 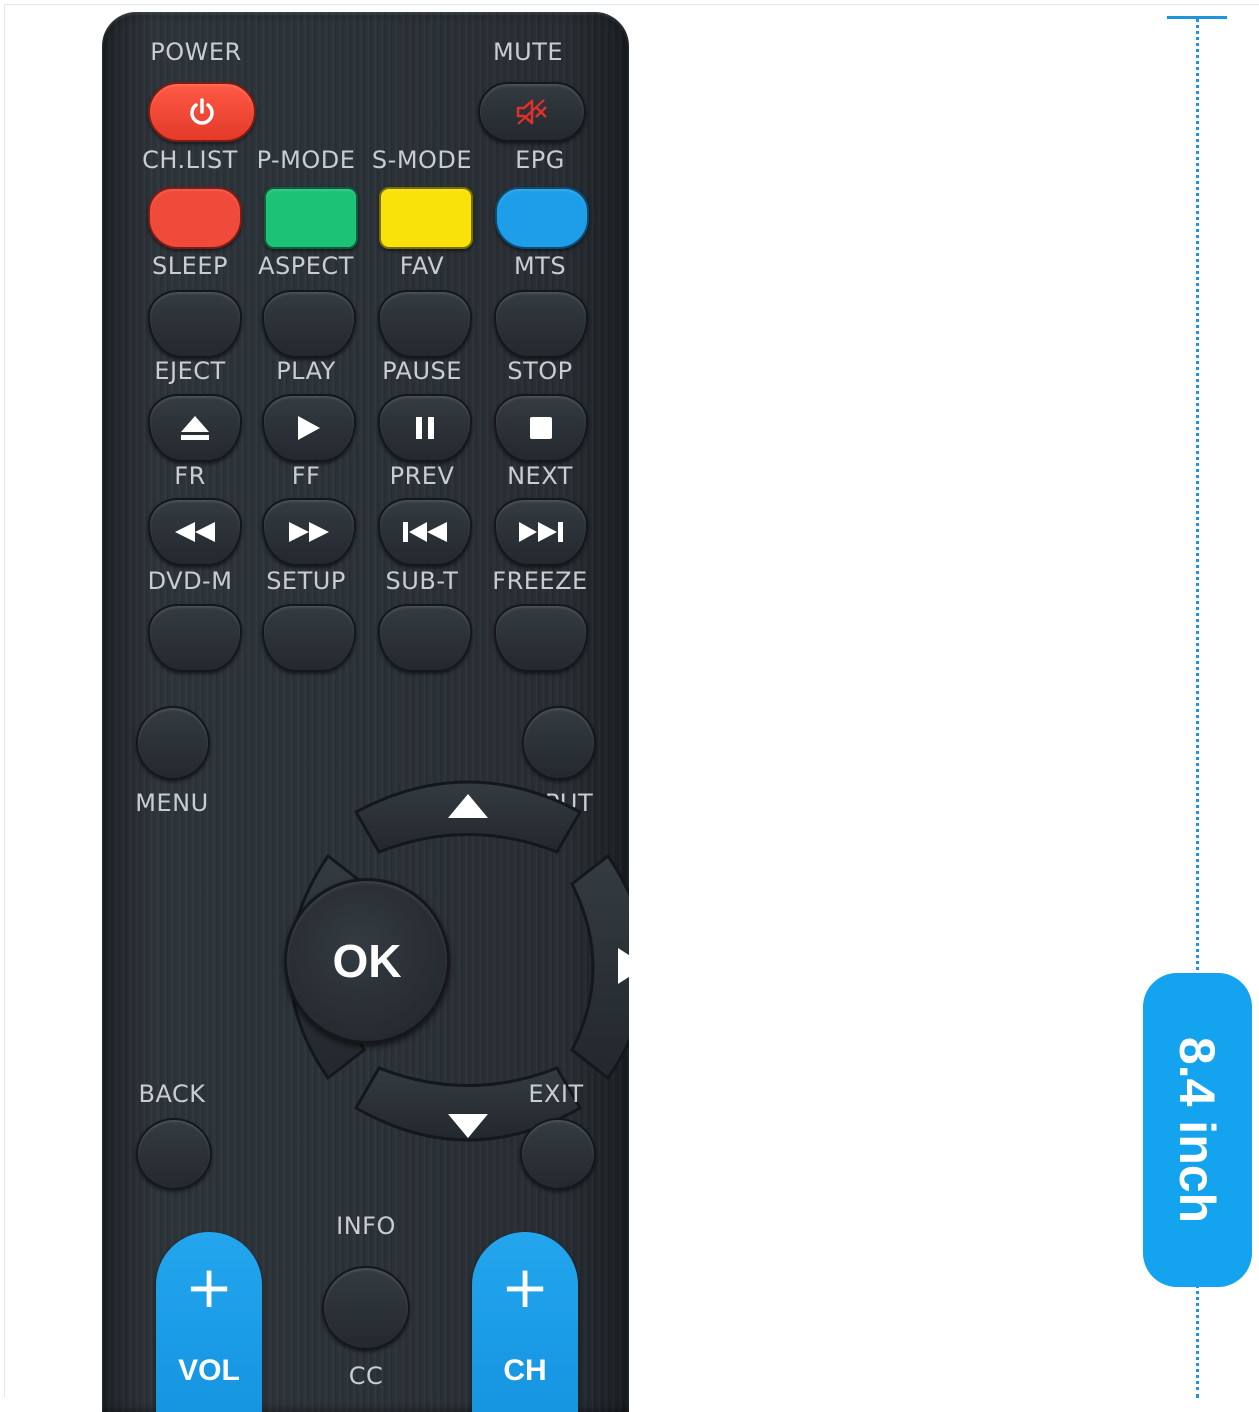 What do you see at coordinates (306, 266) in the screenshot?
I see `aspect-label: ASPECT` at bounding box center [306, 266].